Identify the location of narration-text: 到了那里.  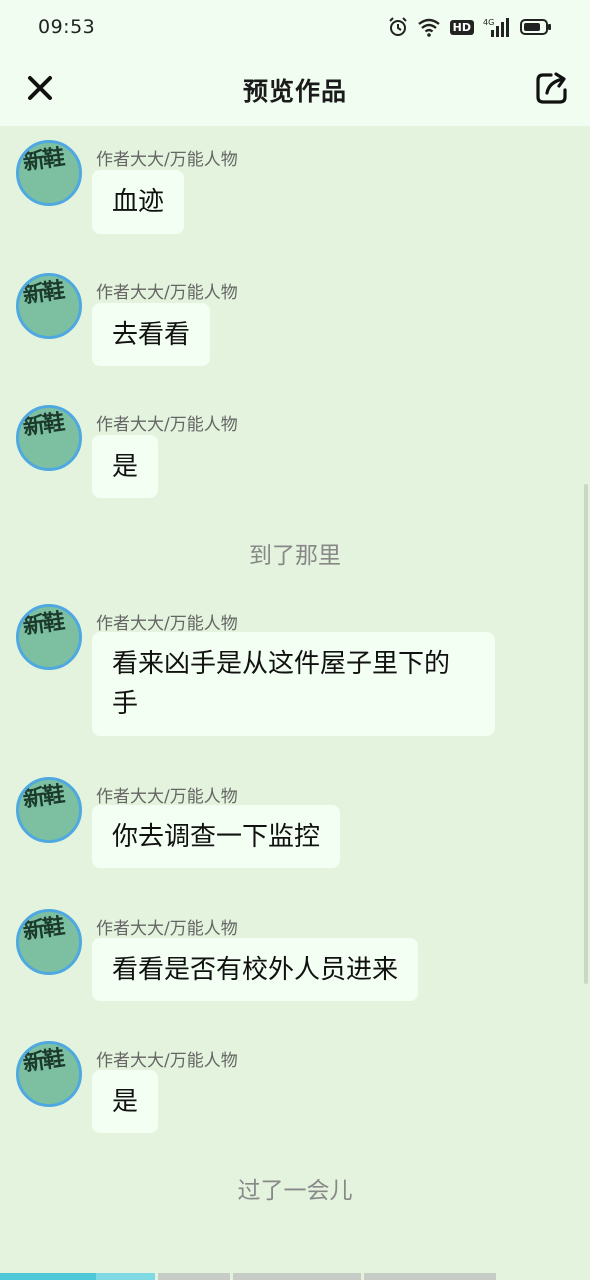
(295, 556).